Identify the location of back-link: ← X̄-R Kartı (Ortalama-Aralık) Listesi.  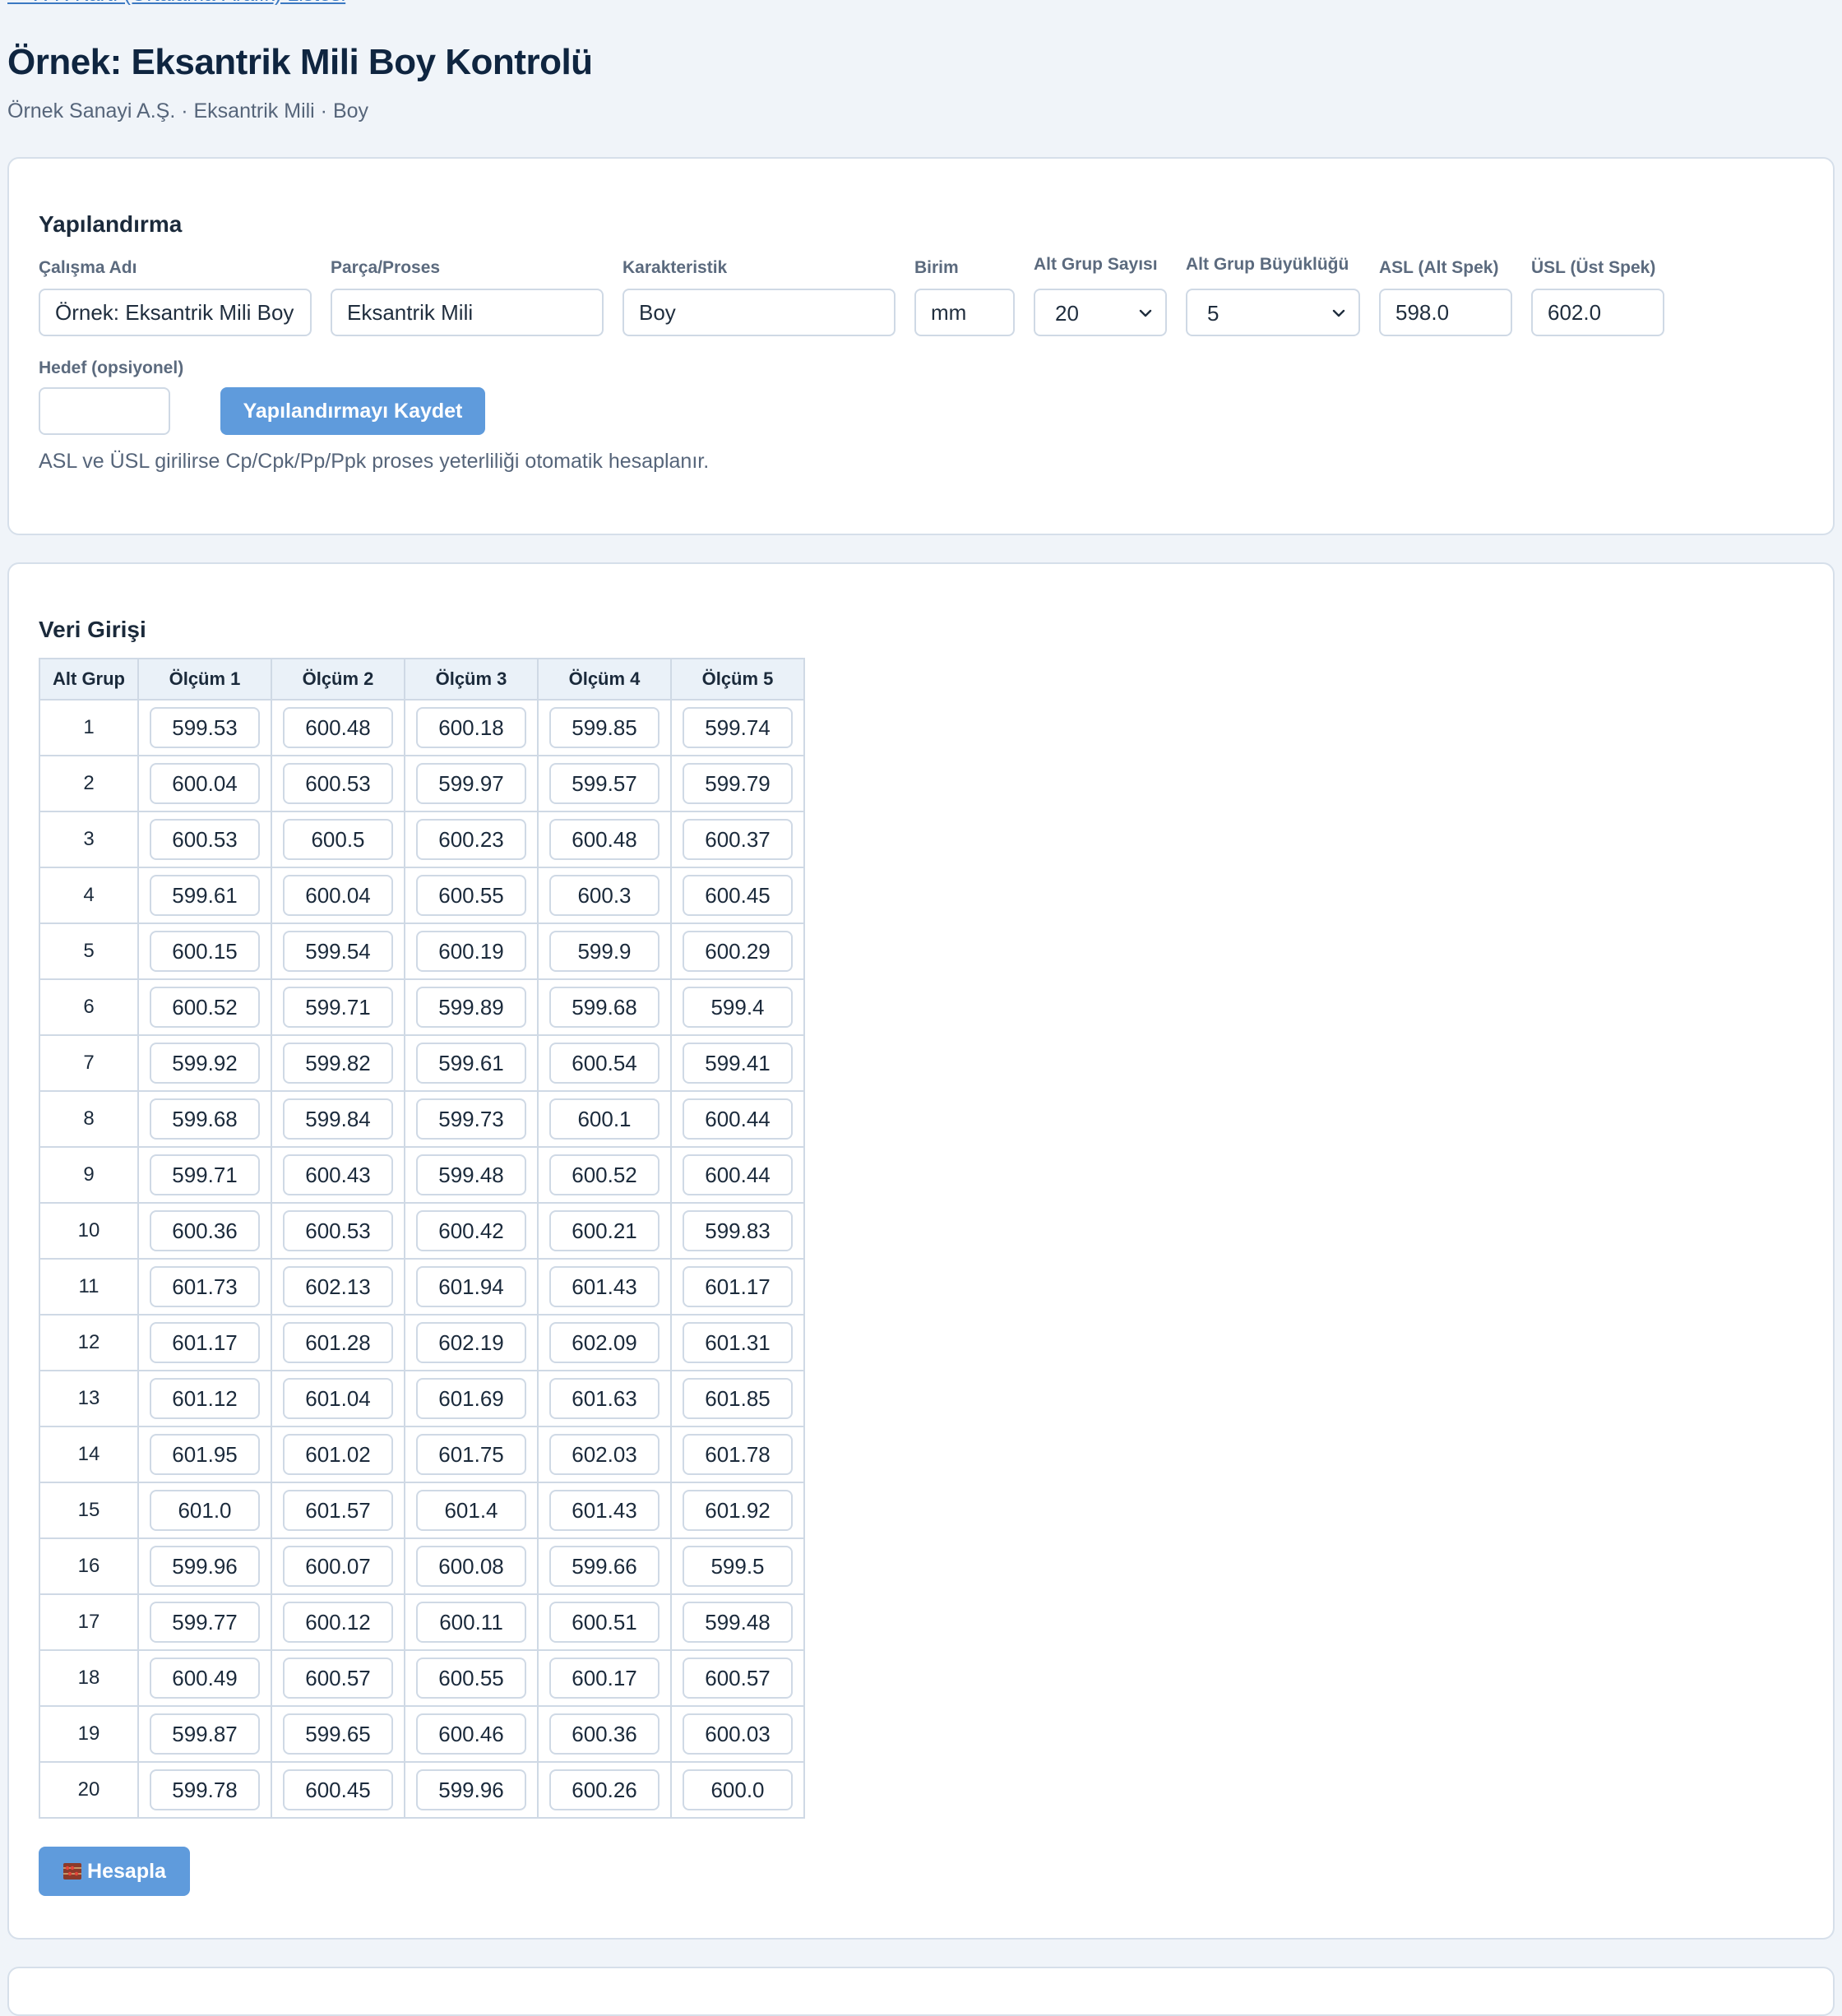
(176, 3).